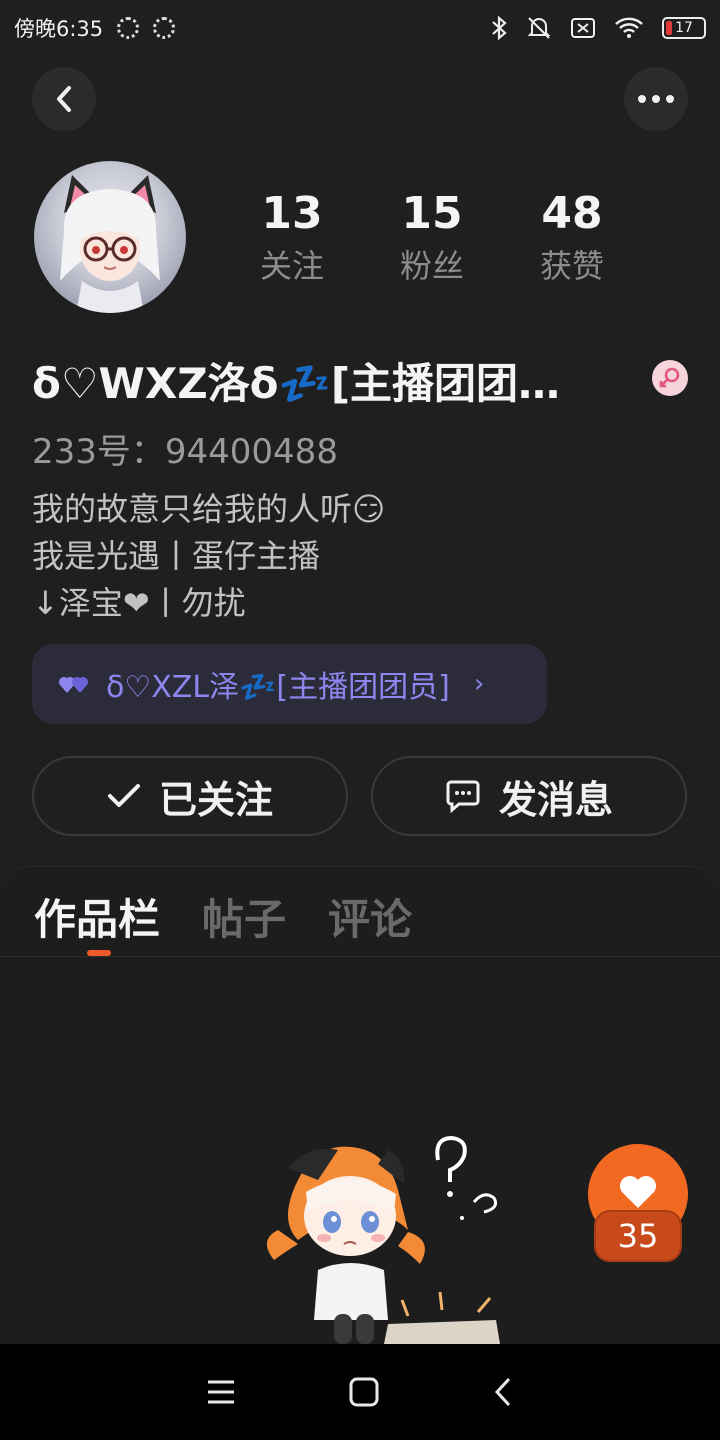 Image resolution: width=720 pixels, height=1440 pixels. What do you see at coordinates (291, 266) in the screenshot?
I see `stat-label: 关注` at bounding box center [291, 266].